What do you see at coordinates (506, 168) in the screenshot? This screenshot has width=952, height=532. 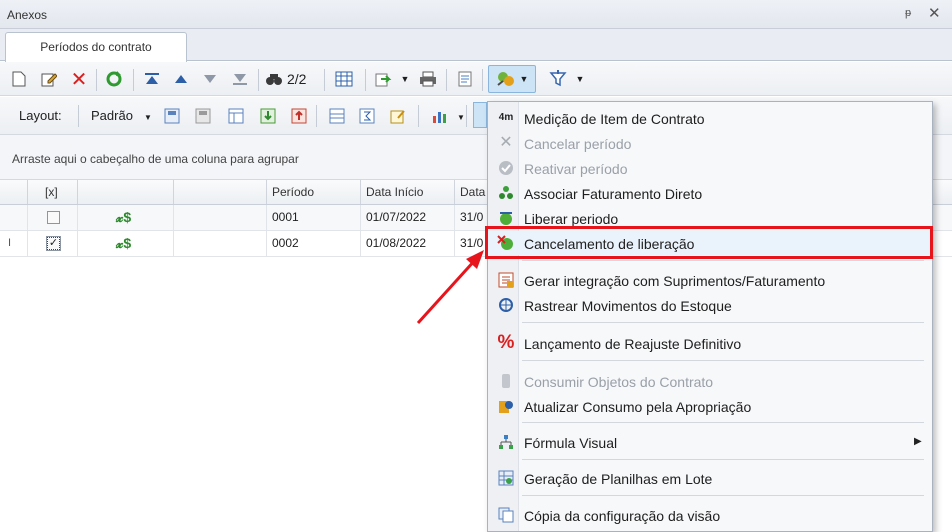 I see `check-circle-icon` at bounding box center [506, 168].